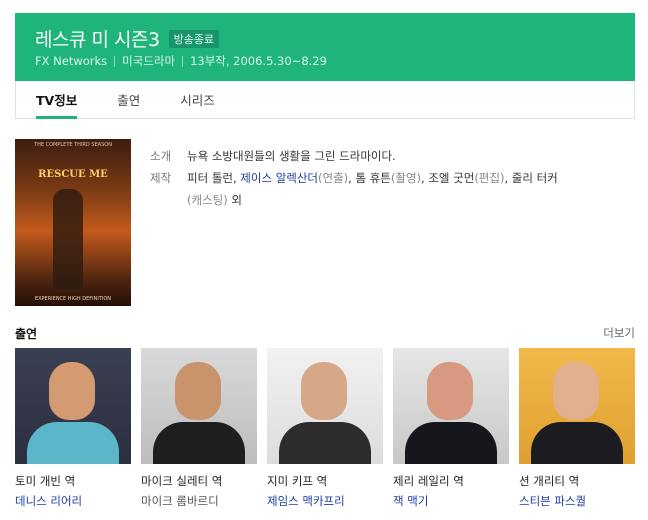 The image size is (648, 520). I want to click on credit-director-link: 제이스 알렉산더, so click(279, 178).